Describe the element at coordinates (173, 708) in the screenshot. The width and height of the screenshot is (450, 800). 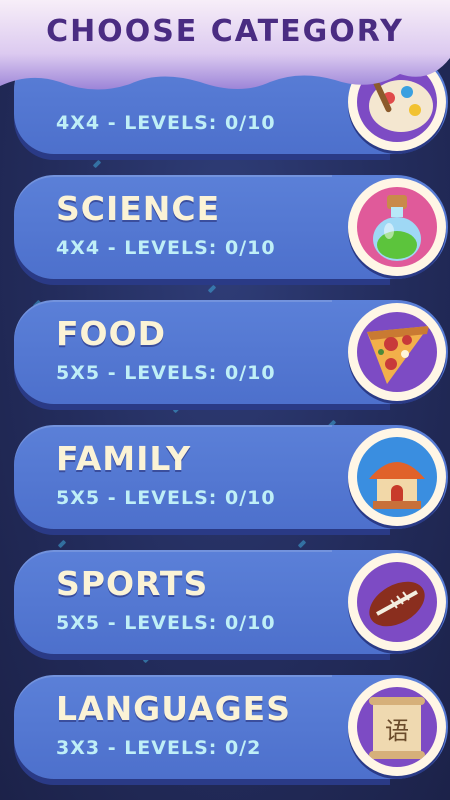
I see `category-name: LANGUAGES` at that location.